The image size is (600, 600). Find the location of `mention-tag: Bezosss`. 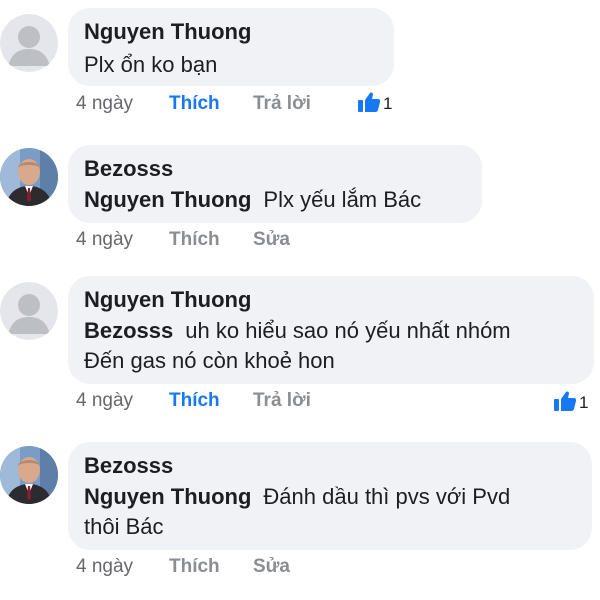

mention-tag: Bezosss is located at coordinates (128, 330).